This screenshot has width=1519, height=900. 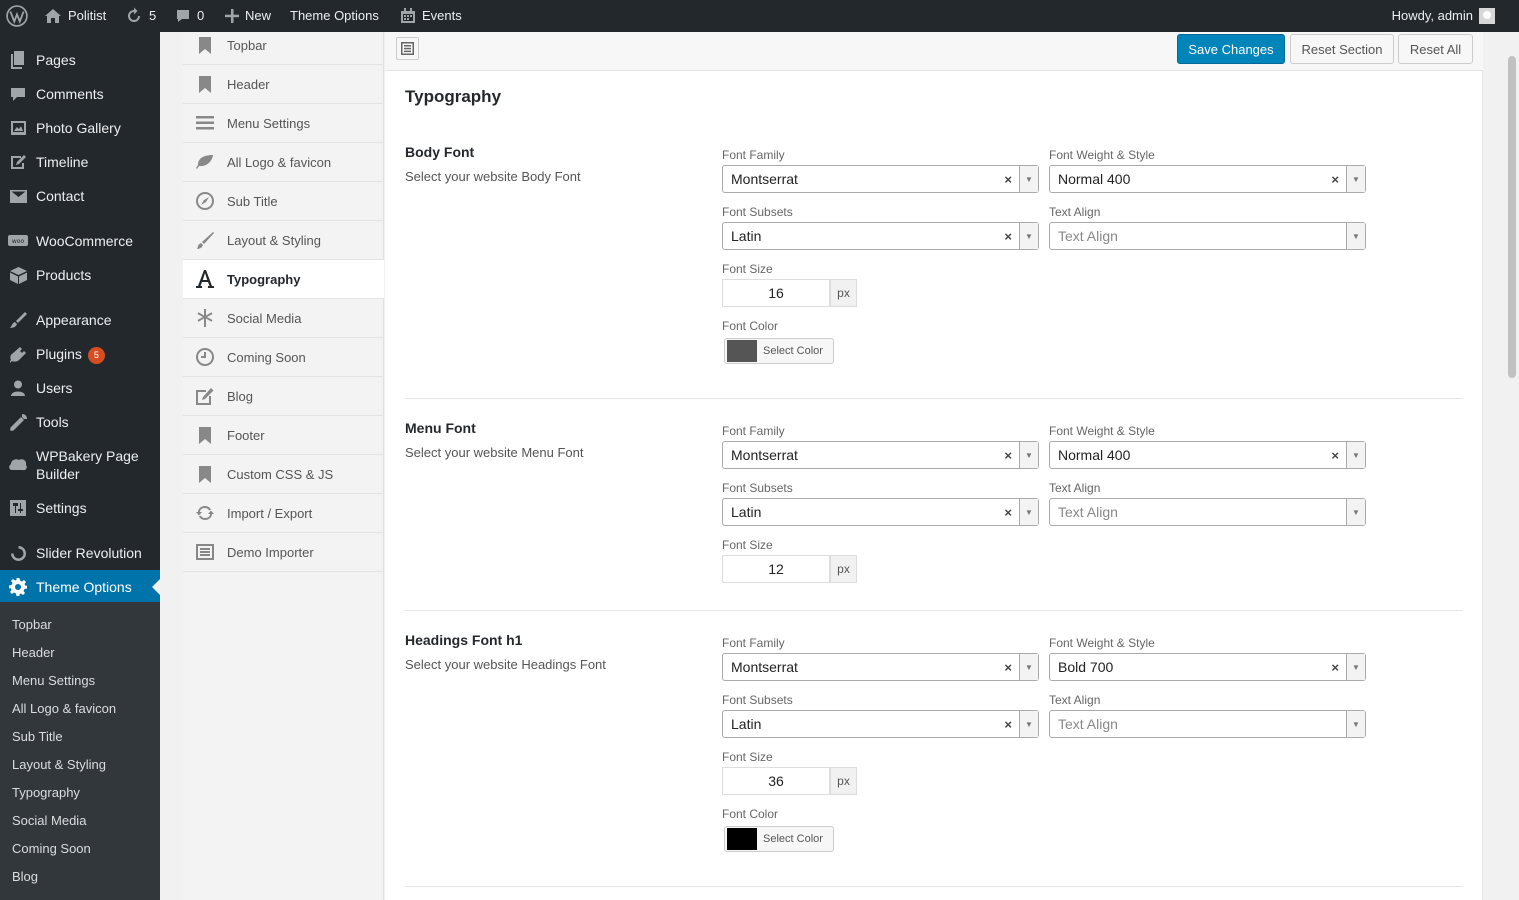 What do you see at coordinates (80, 354) in the screenshot?
I see `menu-item-plugins: Plugins 5` at bounding box center [80, 354].